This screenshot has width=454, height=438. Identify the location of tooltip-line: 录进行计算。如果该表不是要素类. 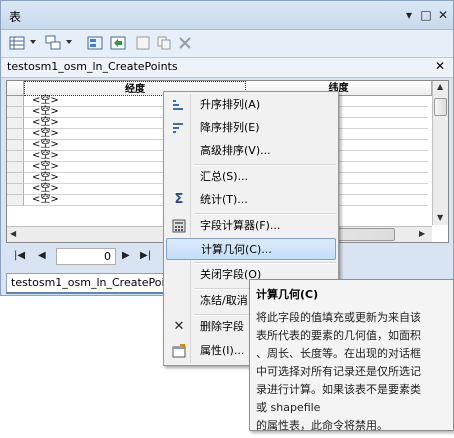
(338, 389).